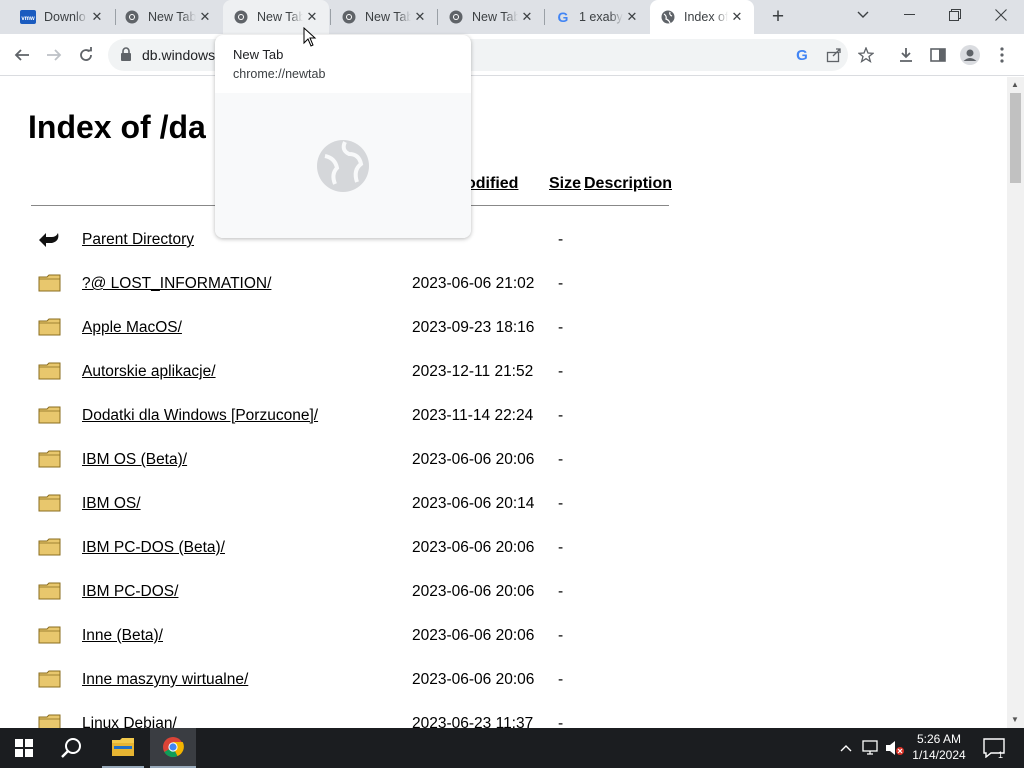 The width and height of the screenshot is (1024, 768). What do you see at coordinates (939, 747) in the screenshot?
I see `clock: 5:26 AM 1/14/2024` at bounding box center [939, 747].